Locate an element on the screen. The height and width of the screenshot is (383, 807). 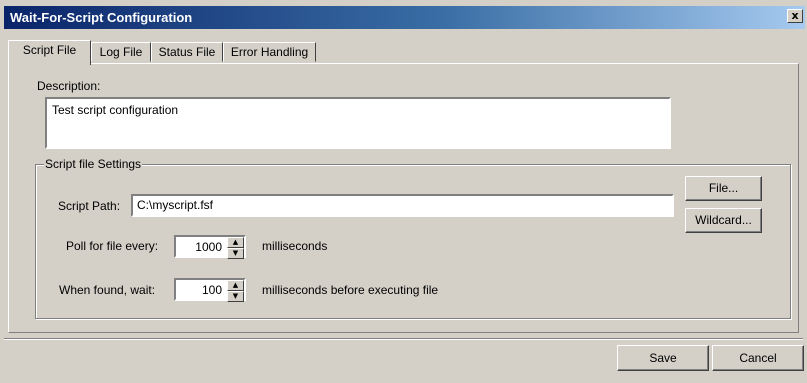
tab-error-handling: Error Handling is located at coordinates (269, 52).